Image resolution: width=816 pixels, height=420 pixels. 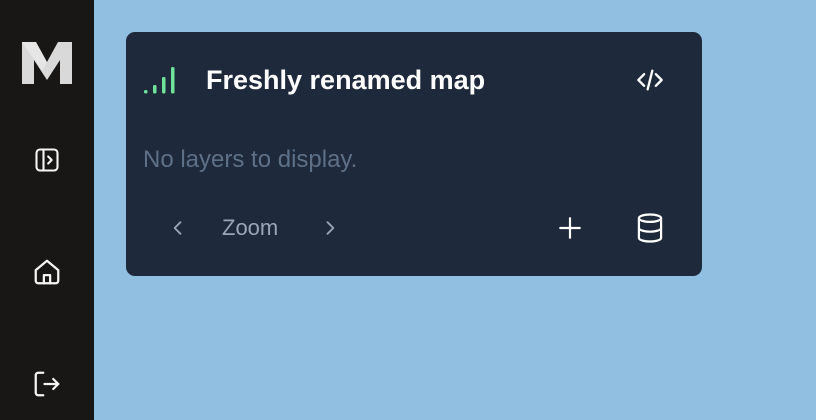 I want to click on zoom-label: Zoom, so click(x=250, y=227).